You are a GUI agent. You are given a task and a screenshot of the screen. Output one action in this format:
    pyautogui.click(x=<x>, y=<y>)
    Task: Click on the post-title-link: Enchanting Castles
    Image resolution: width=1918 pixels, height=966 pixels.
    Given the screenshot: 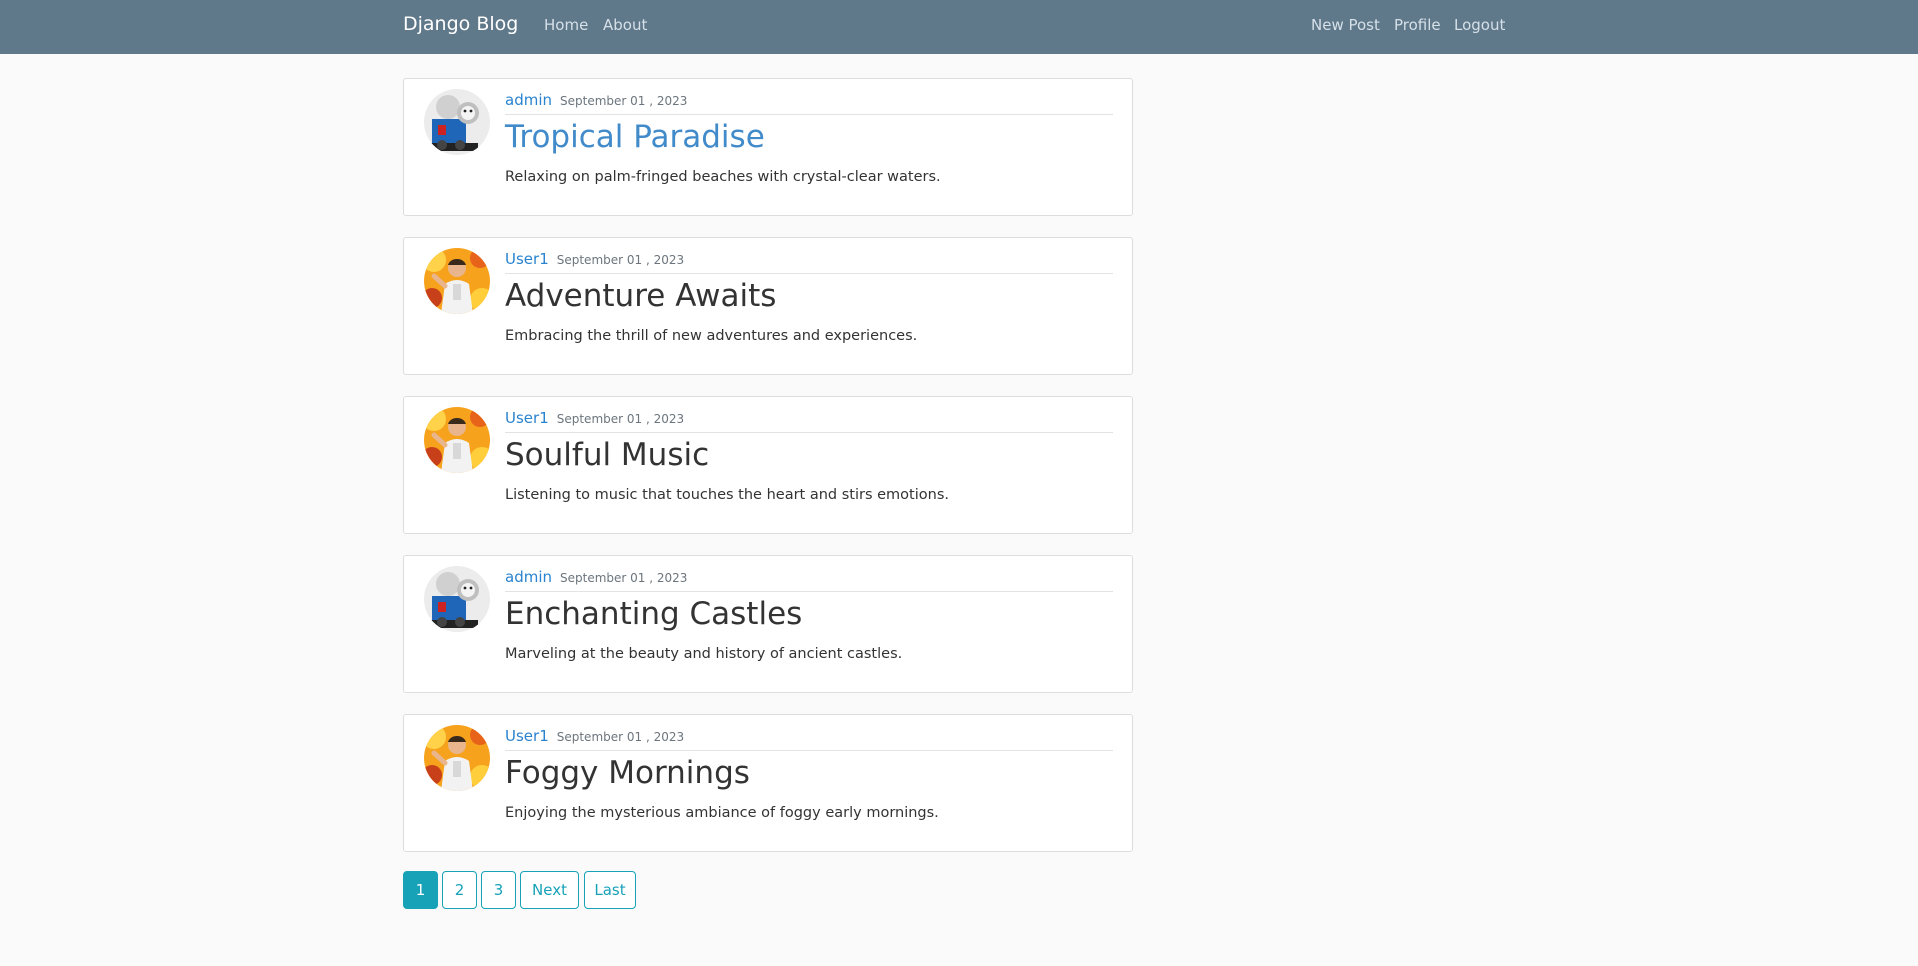 What is the action you would take?
    pyautogui.click(x=653, y=614)
    